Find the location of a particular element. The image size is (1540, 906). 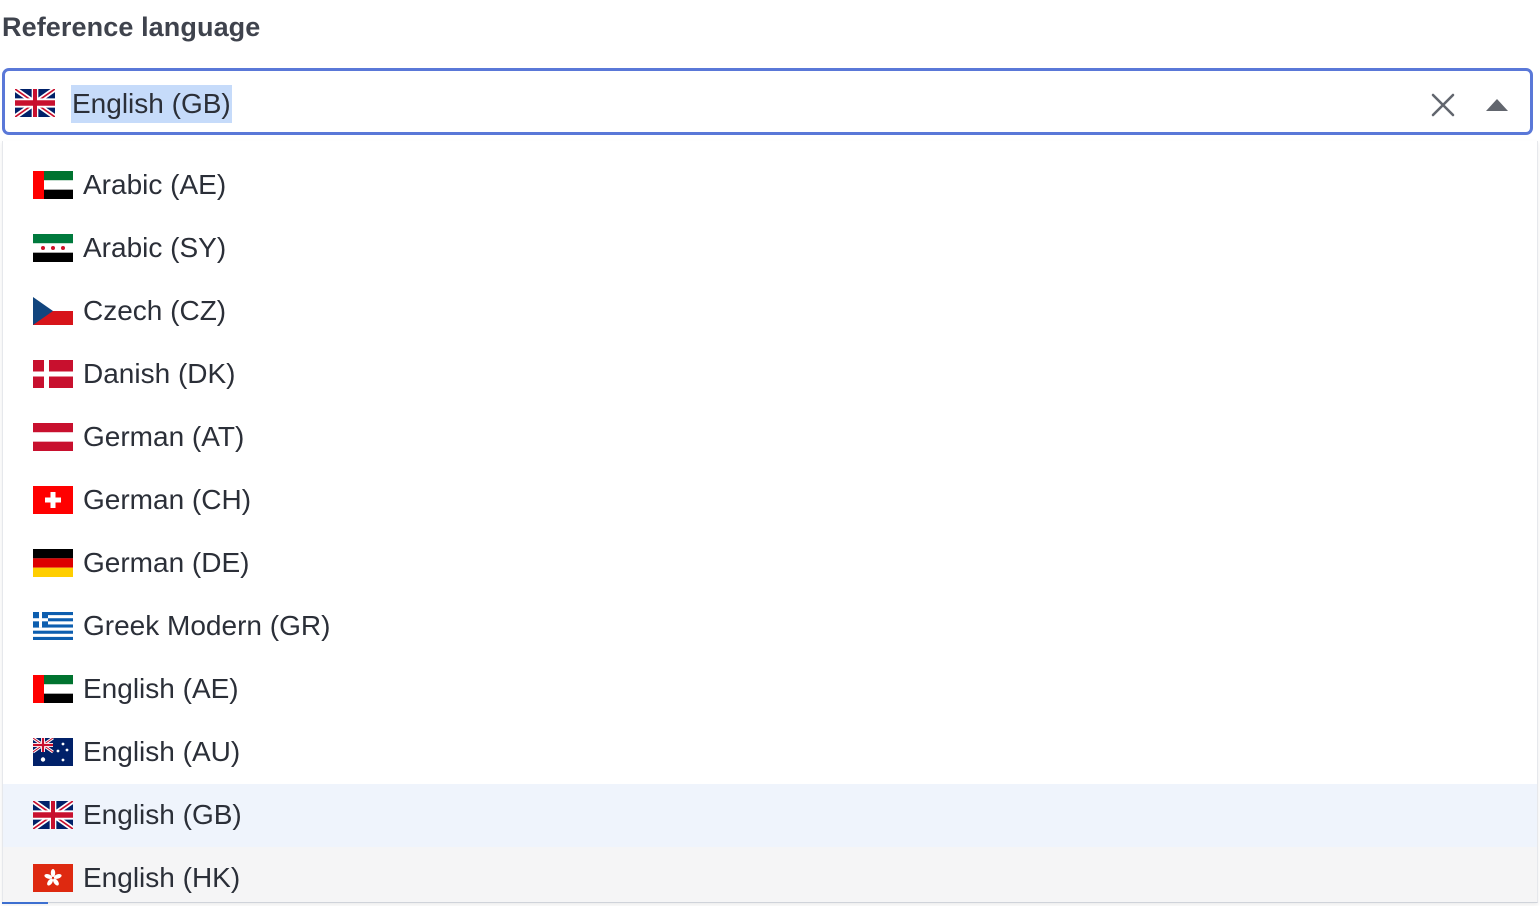

flag-de-icon is located at coordinates (53, 563).